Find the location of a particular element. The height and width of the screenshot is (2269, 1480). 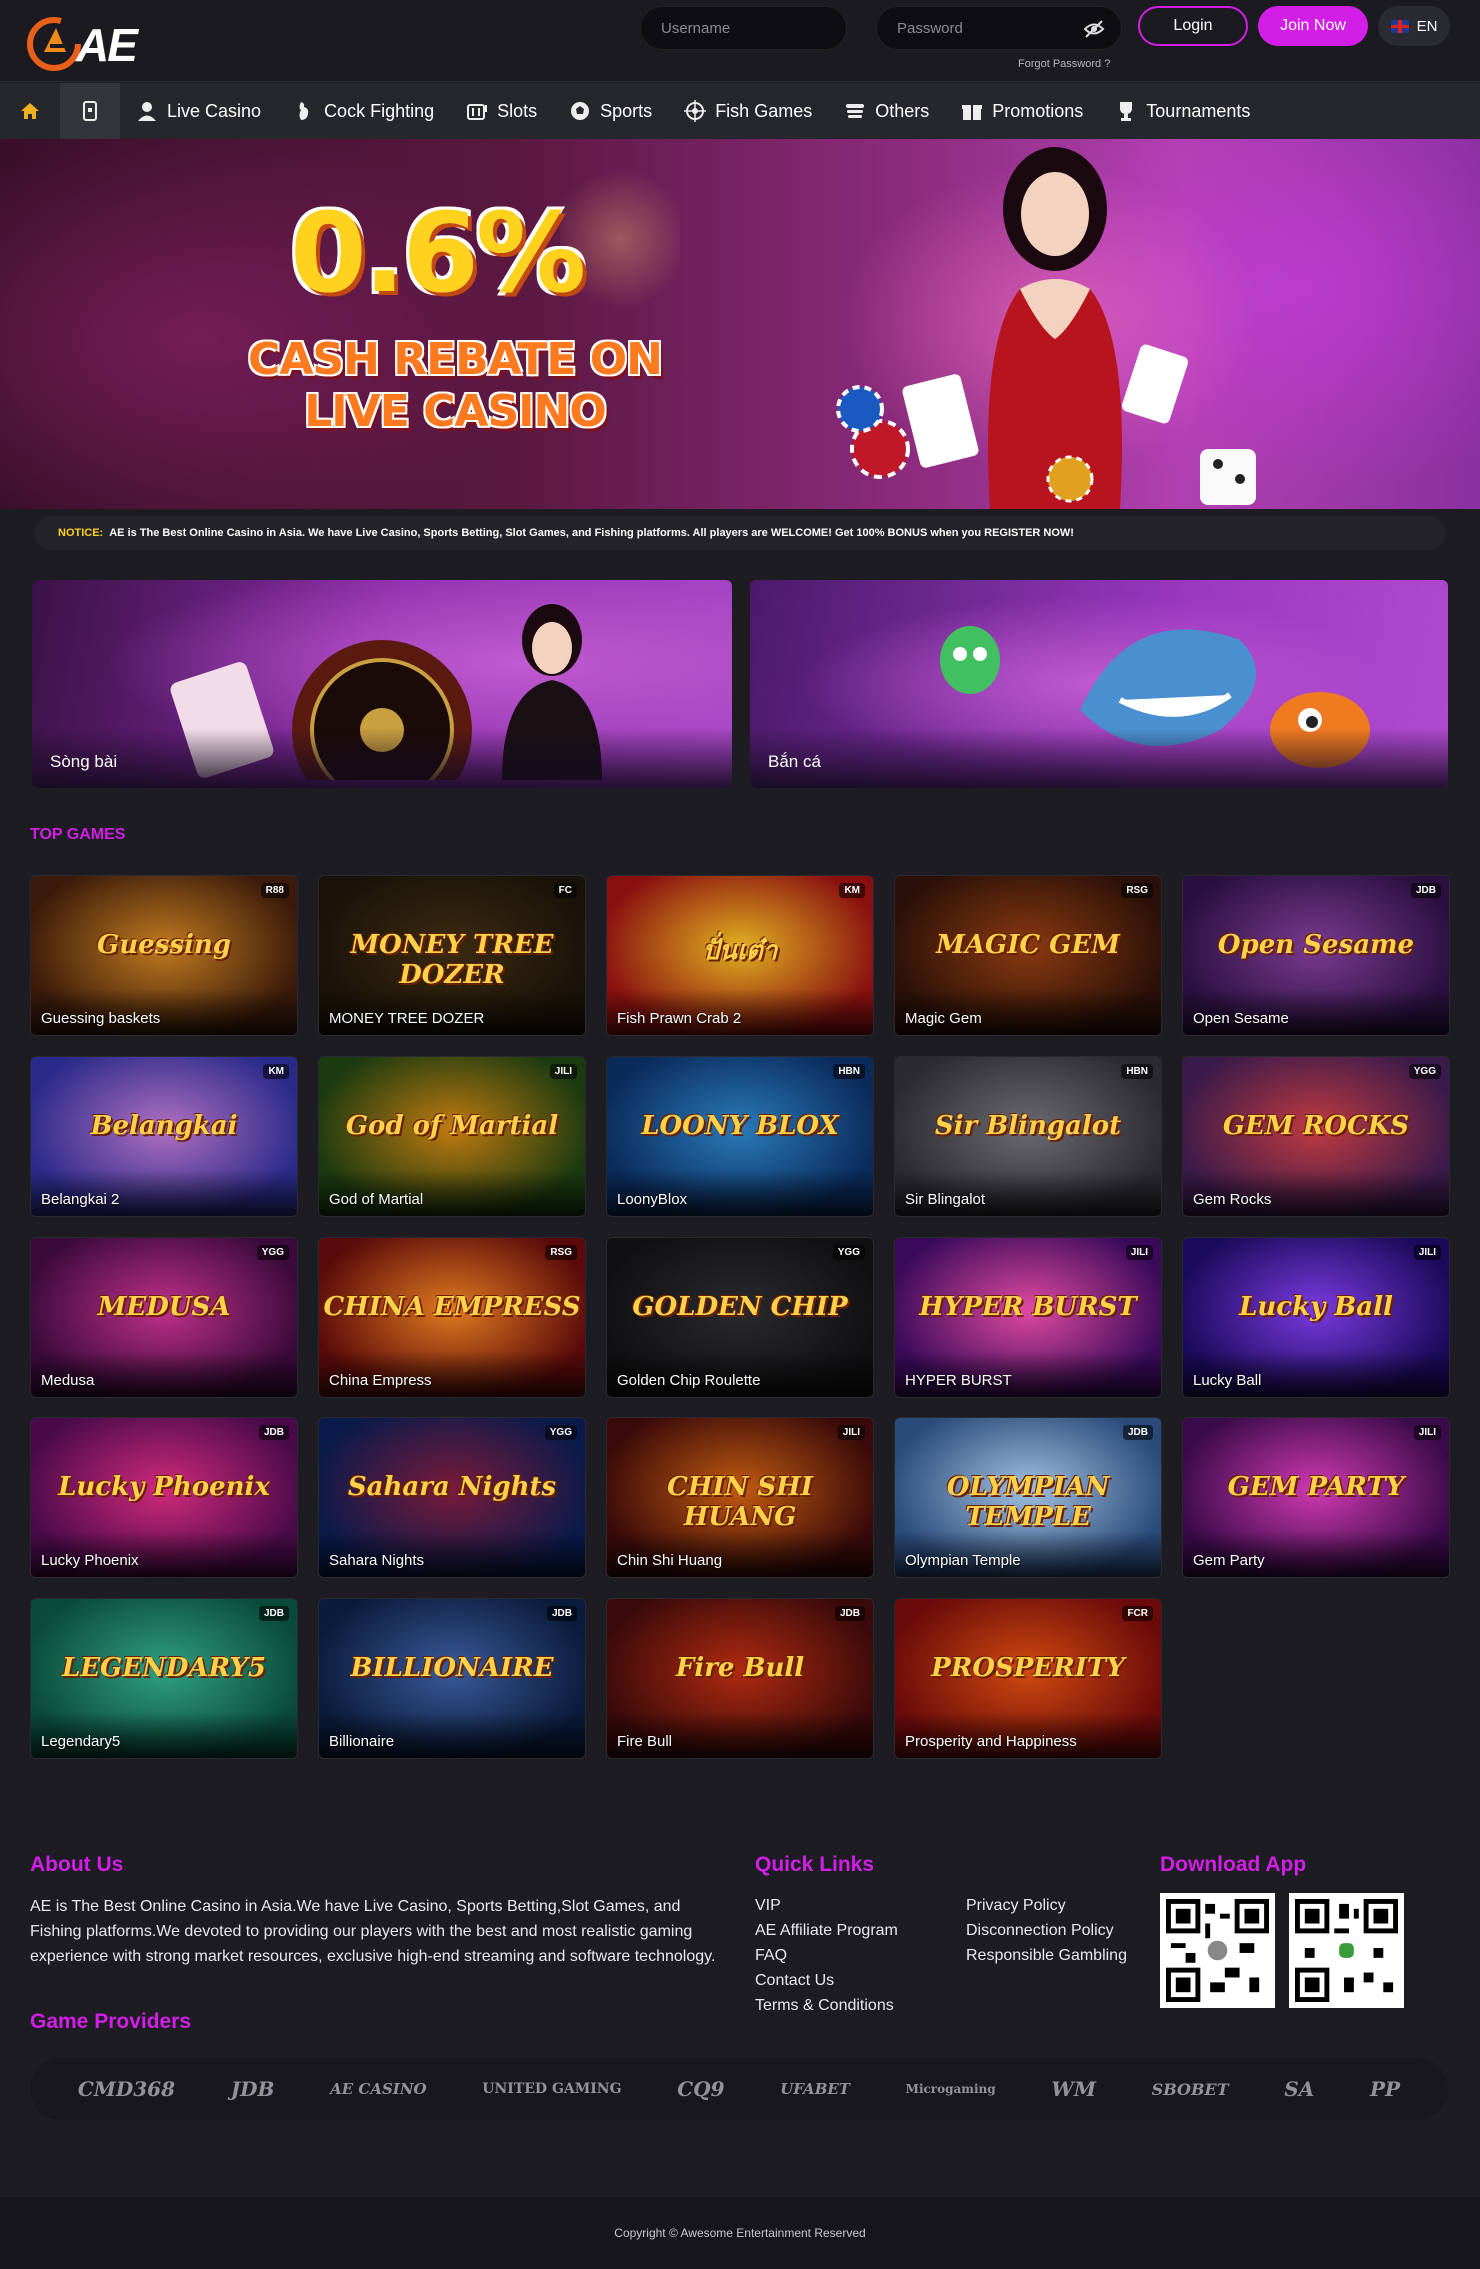

game-tile: Guessing R88 Guessing baskets is located at coordinates (164, 955).